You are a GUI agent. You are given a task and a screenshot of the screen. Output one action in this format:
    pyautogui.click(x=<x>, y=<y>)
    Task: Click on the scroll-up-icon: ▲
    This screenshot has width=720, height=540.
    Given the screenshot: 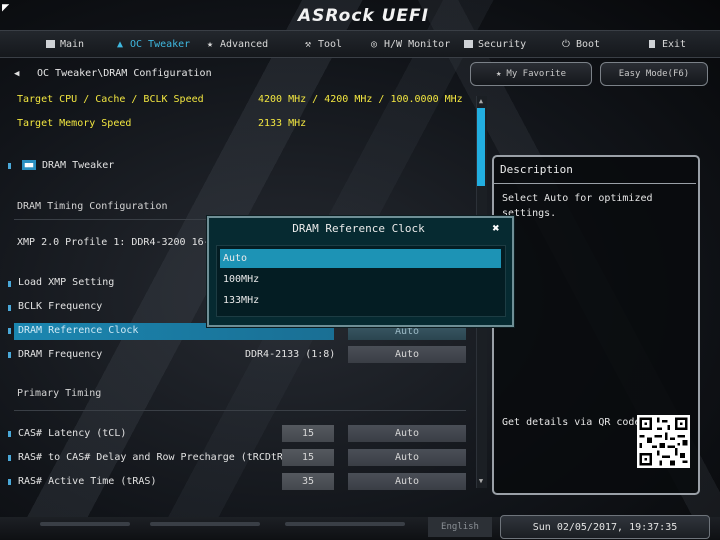 What is the action you would take?
    pyautogui.click(x=481, y=101)
    